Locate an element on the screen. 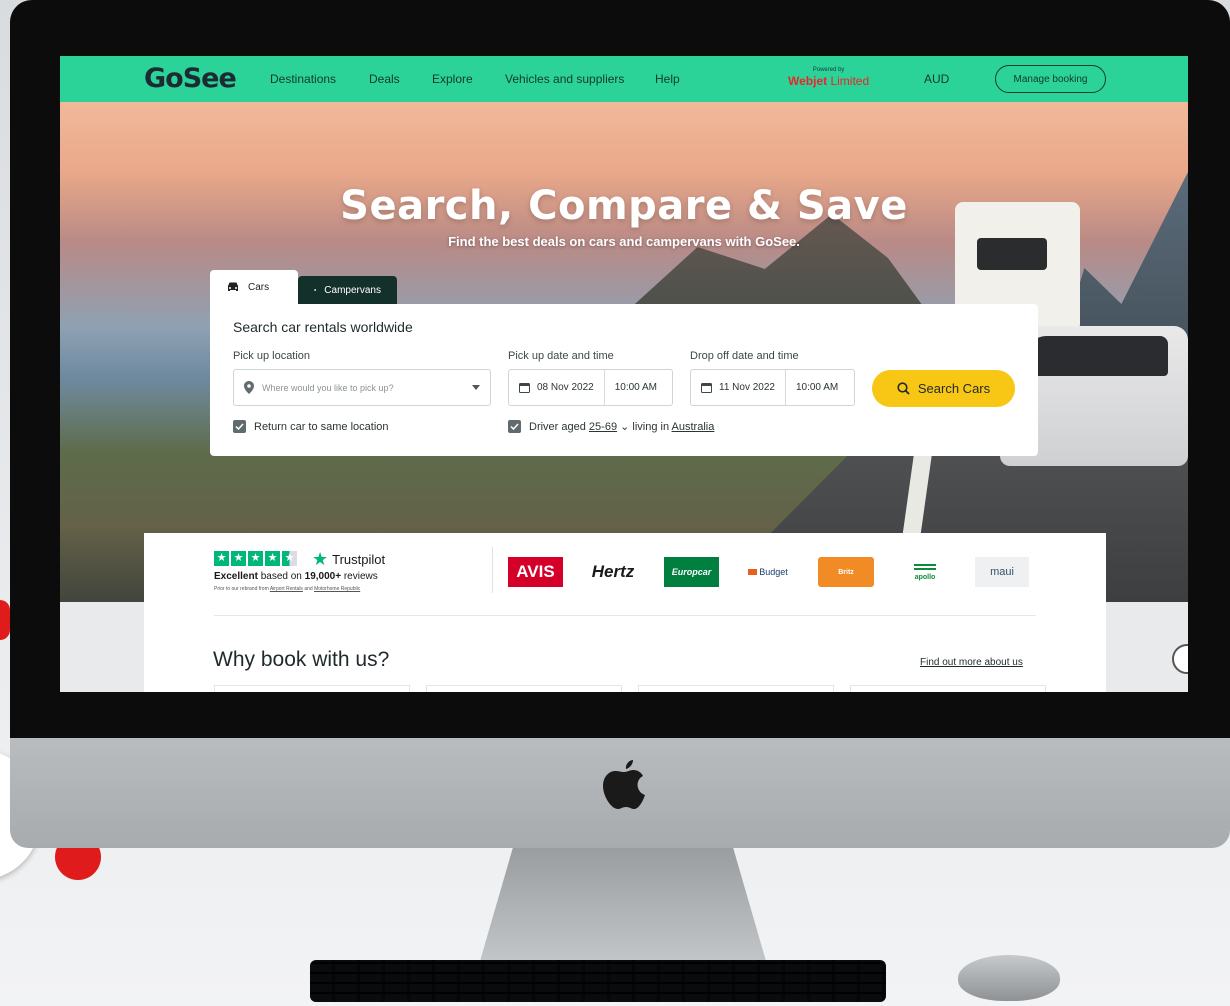 The width and height of the screenshot is (1230, 1006). trustpilot-brand: Trustpilot is located at coordinates (359, 559).